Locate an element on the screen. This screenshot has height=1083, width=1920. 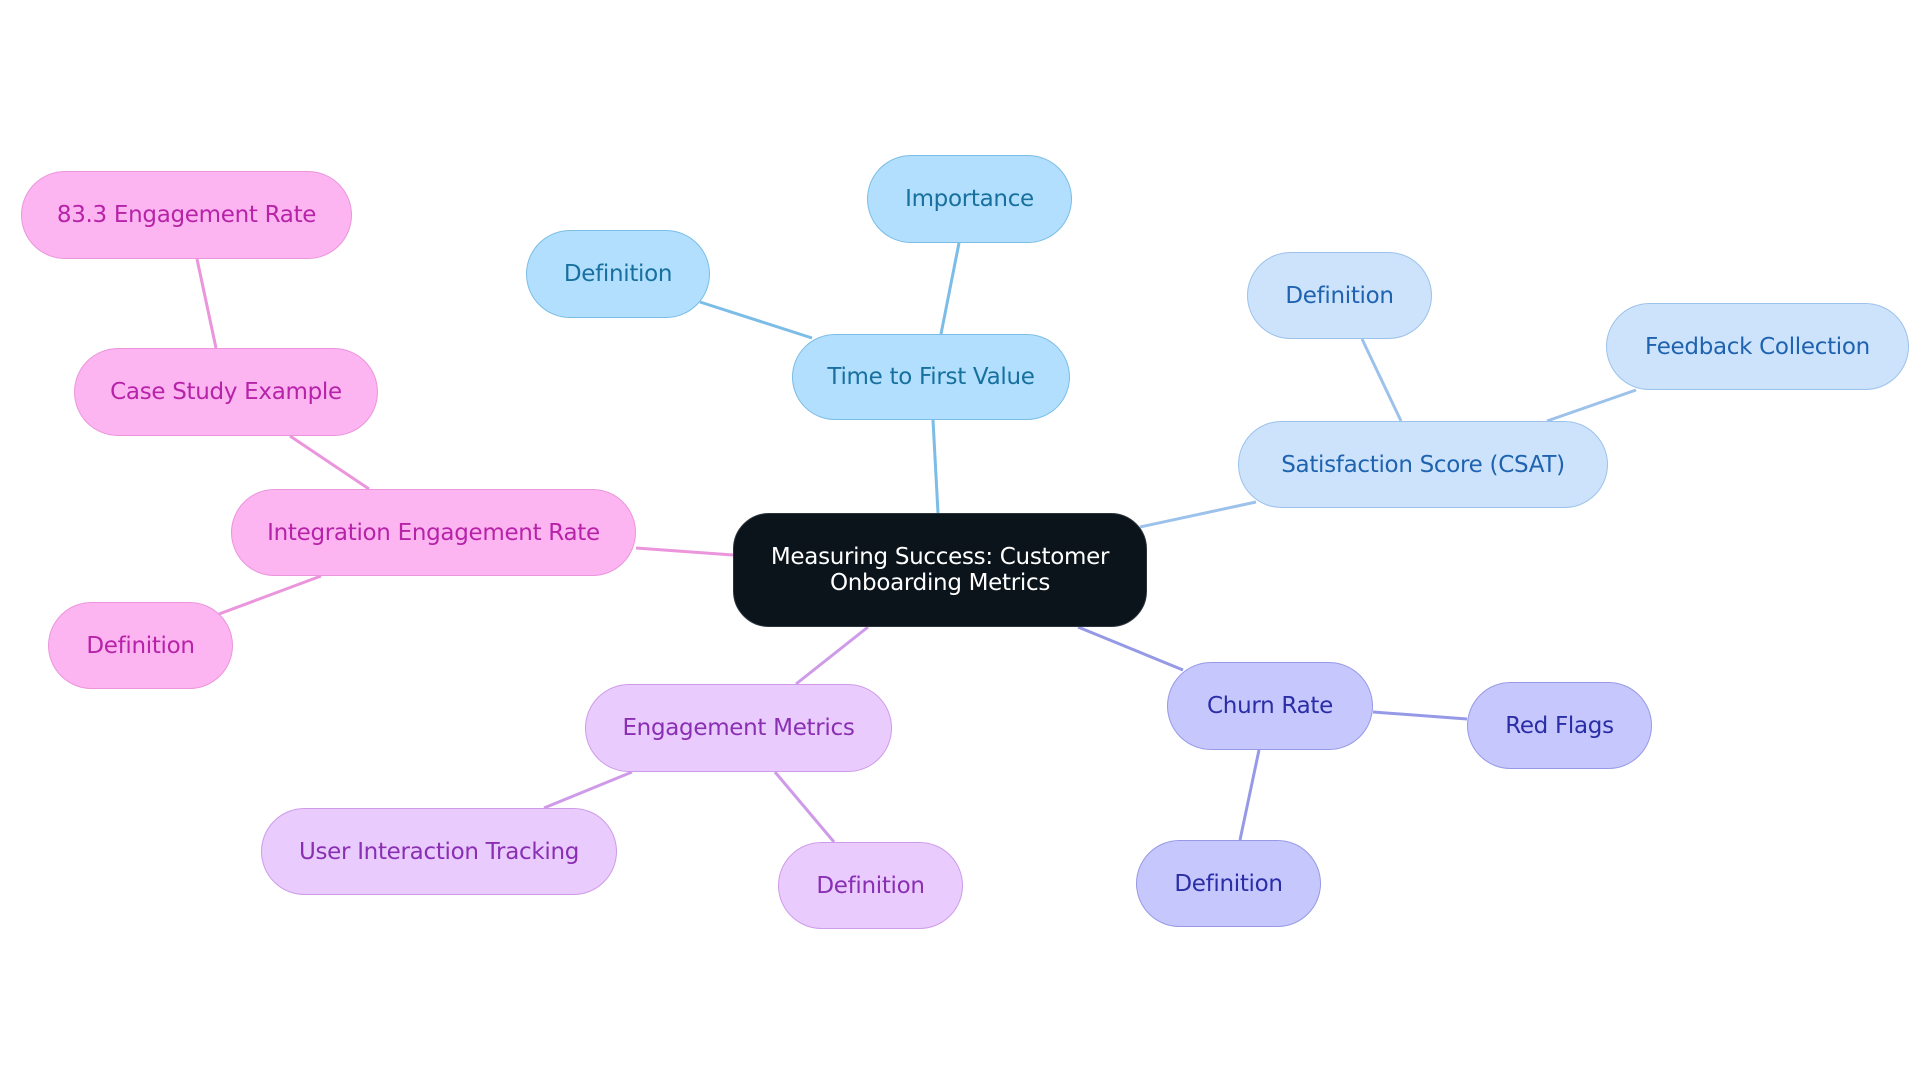
node-time-to-first-value: Time to First Value is located at coordinates (931, 377).